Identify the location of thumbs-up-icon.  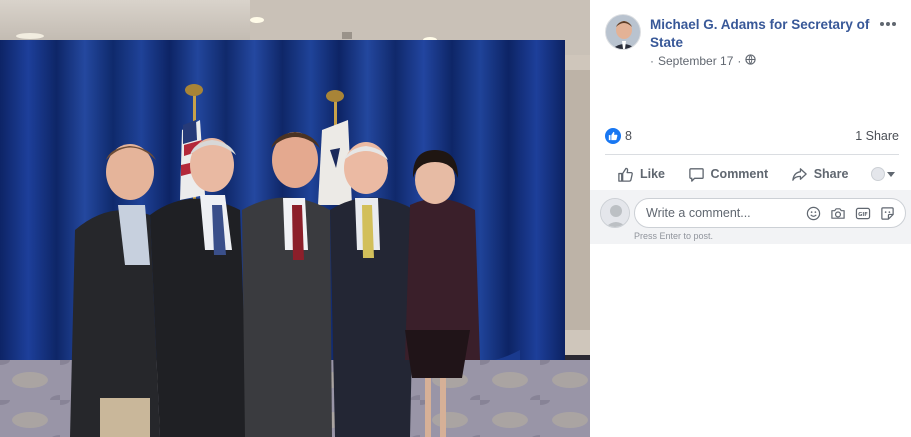
(625, 174).